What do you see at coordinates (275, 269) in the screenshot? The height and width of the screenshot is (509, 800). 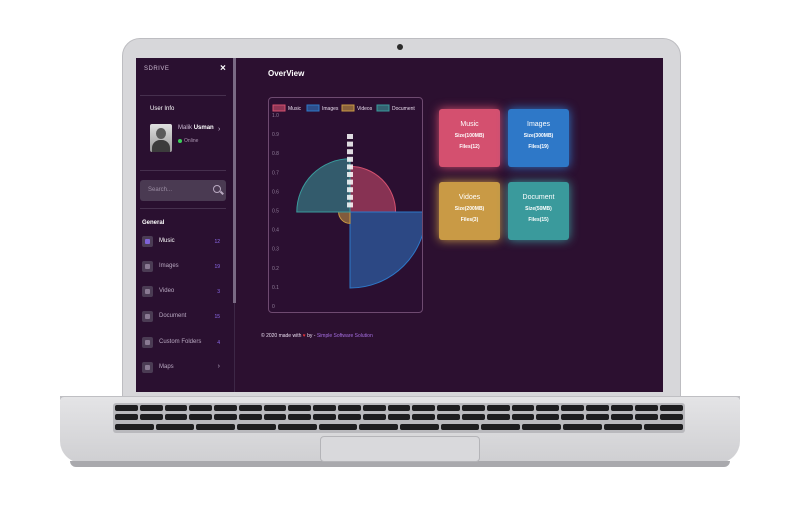 I see `tick-label: 0.2` at bounding box center [275, 269].